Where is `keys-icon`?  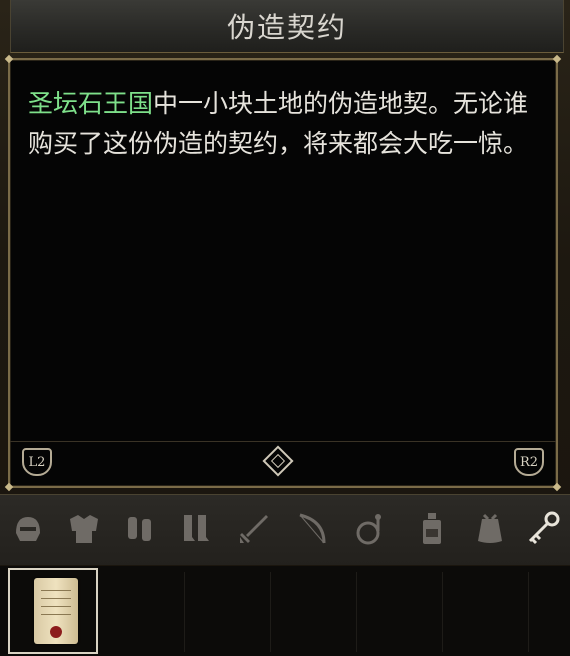
keys-icon is located at coordinates (544, 529).